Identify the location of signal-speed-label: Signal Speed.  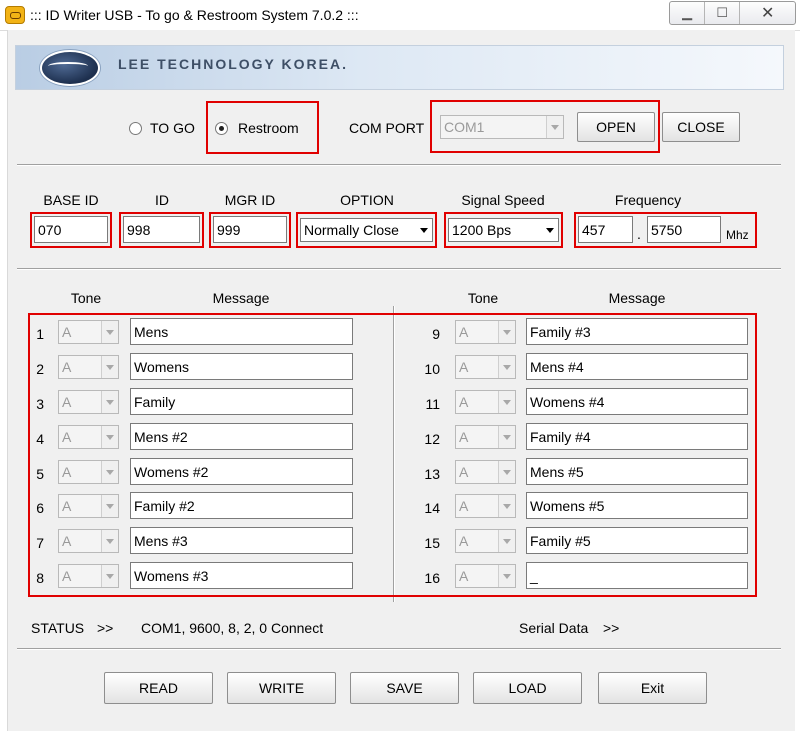
(503, 200).